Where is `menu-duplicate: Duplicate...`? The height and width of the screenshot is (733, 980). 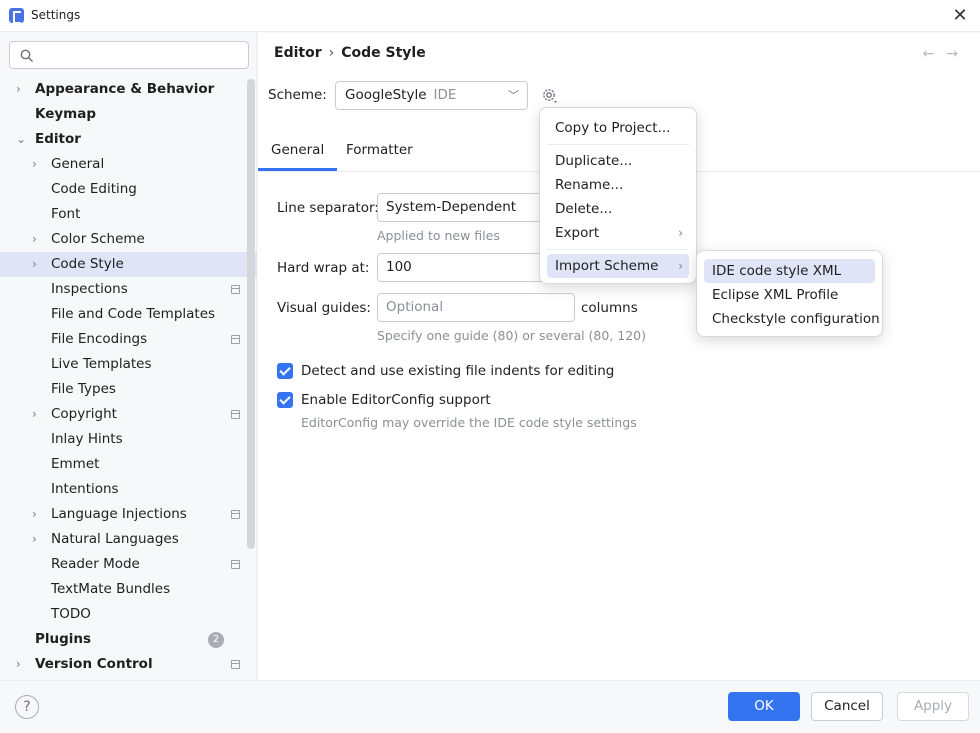
menu-duplicate: Duplicate... is located at coordinates (618, 161).